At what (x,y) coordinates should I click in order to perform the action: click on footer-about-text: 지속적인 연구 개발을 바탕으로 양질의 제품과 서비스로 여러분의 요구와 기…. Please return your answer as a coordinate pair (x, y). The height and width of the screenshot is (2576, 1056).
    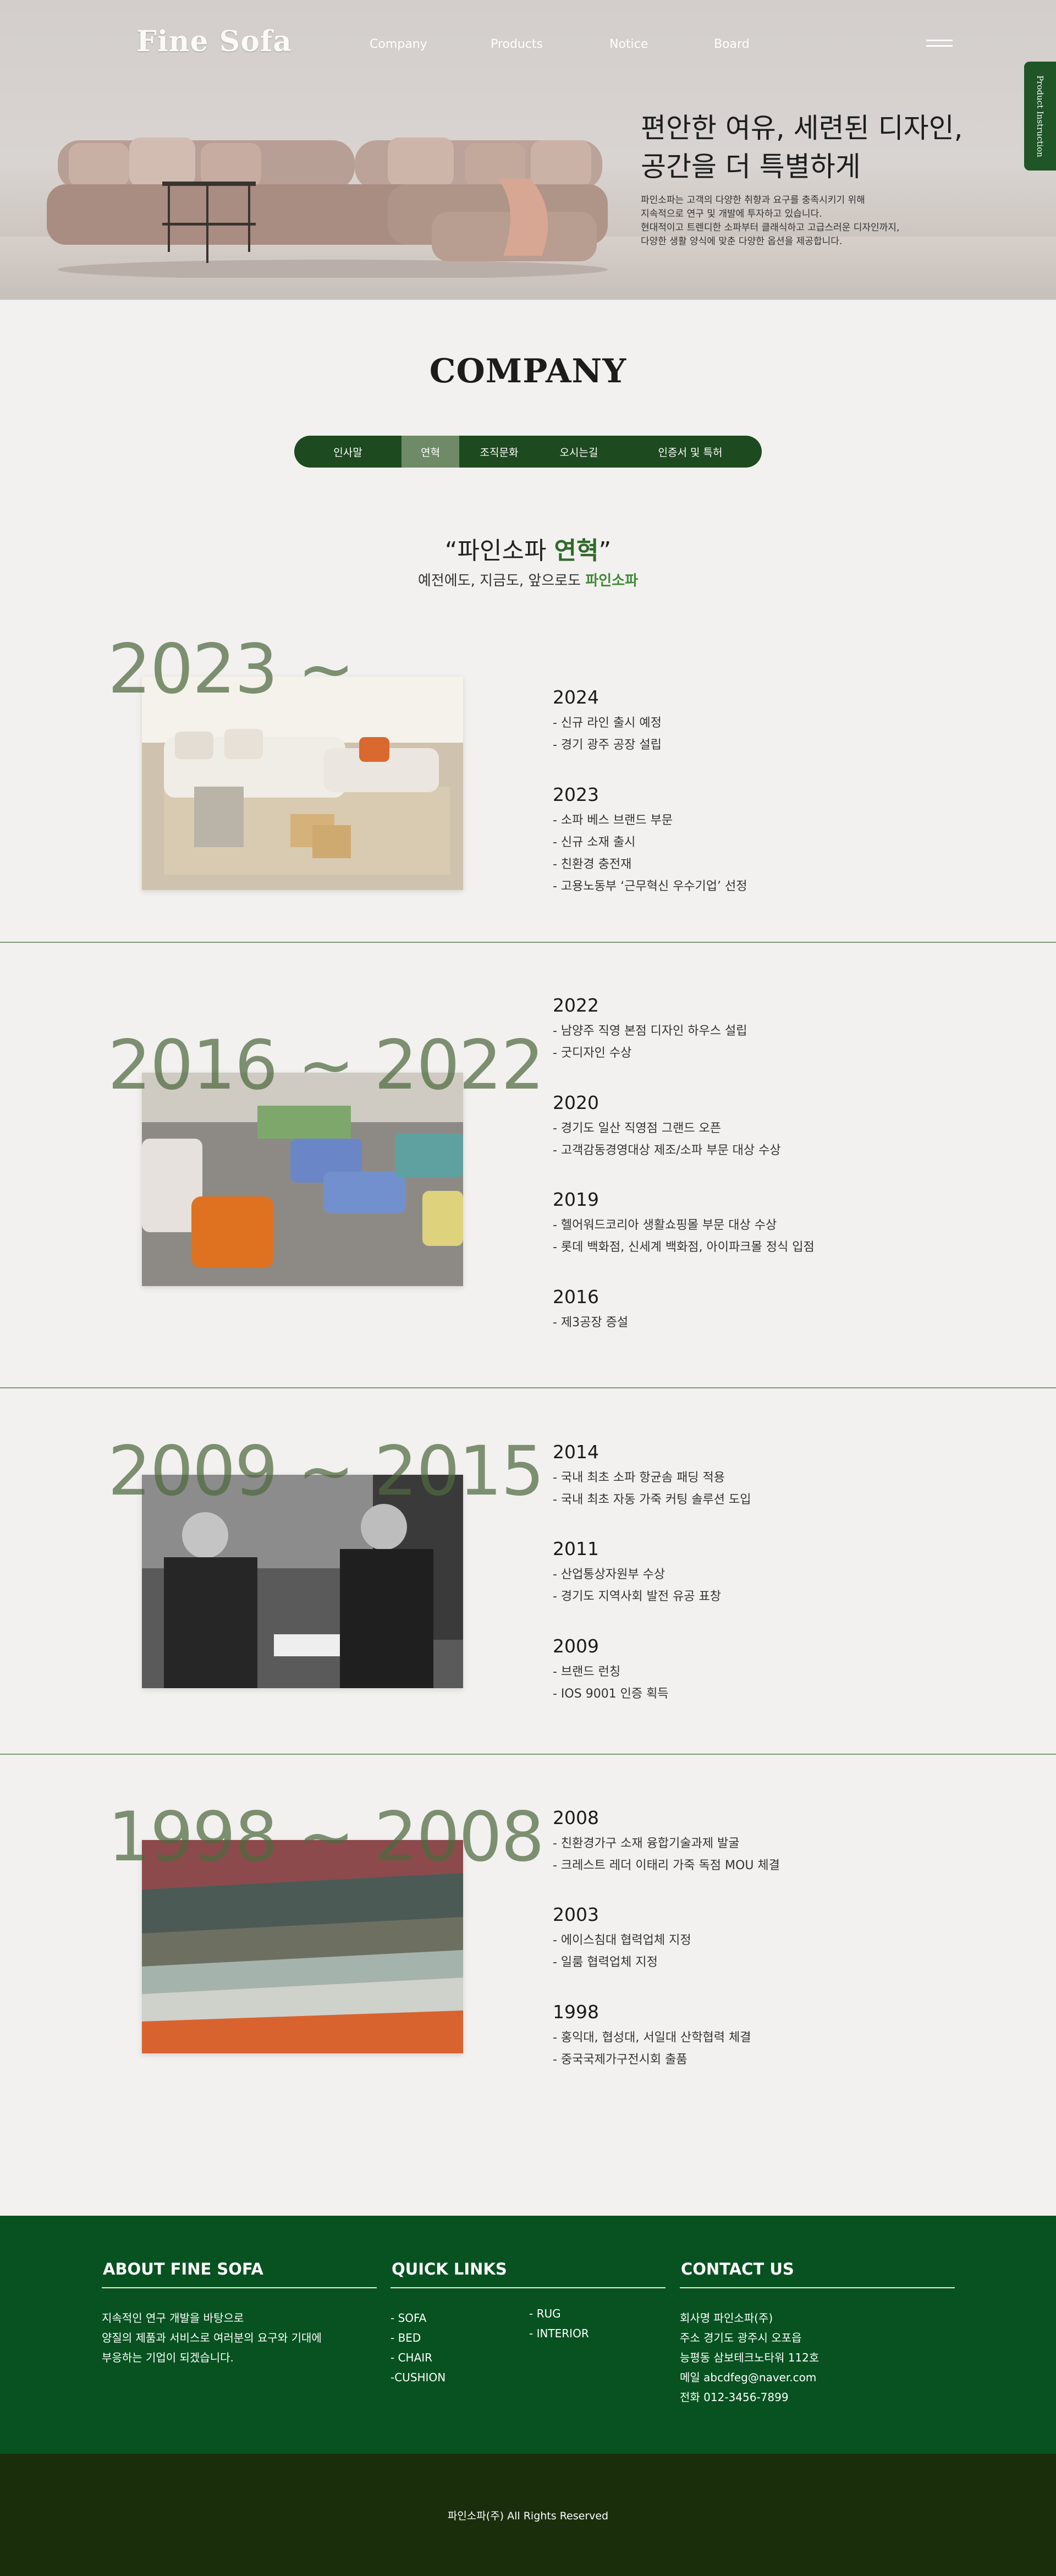
    Looking at the image, I should click on (212, 2337).